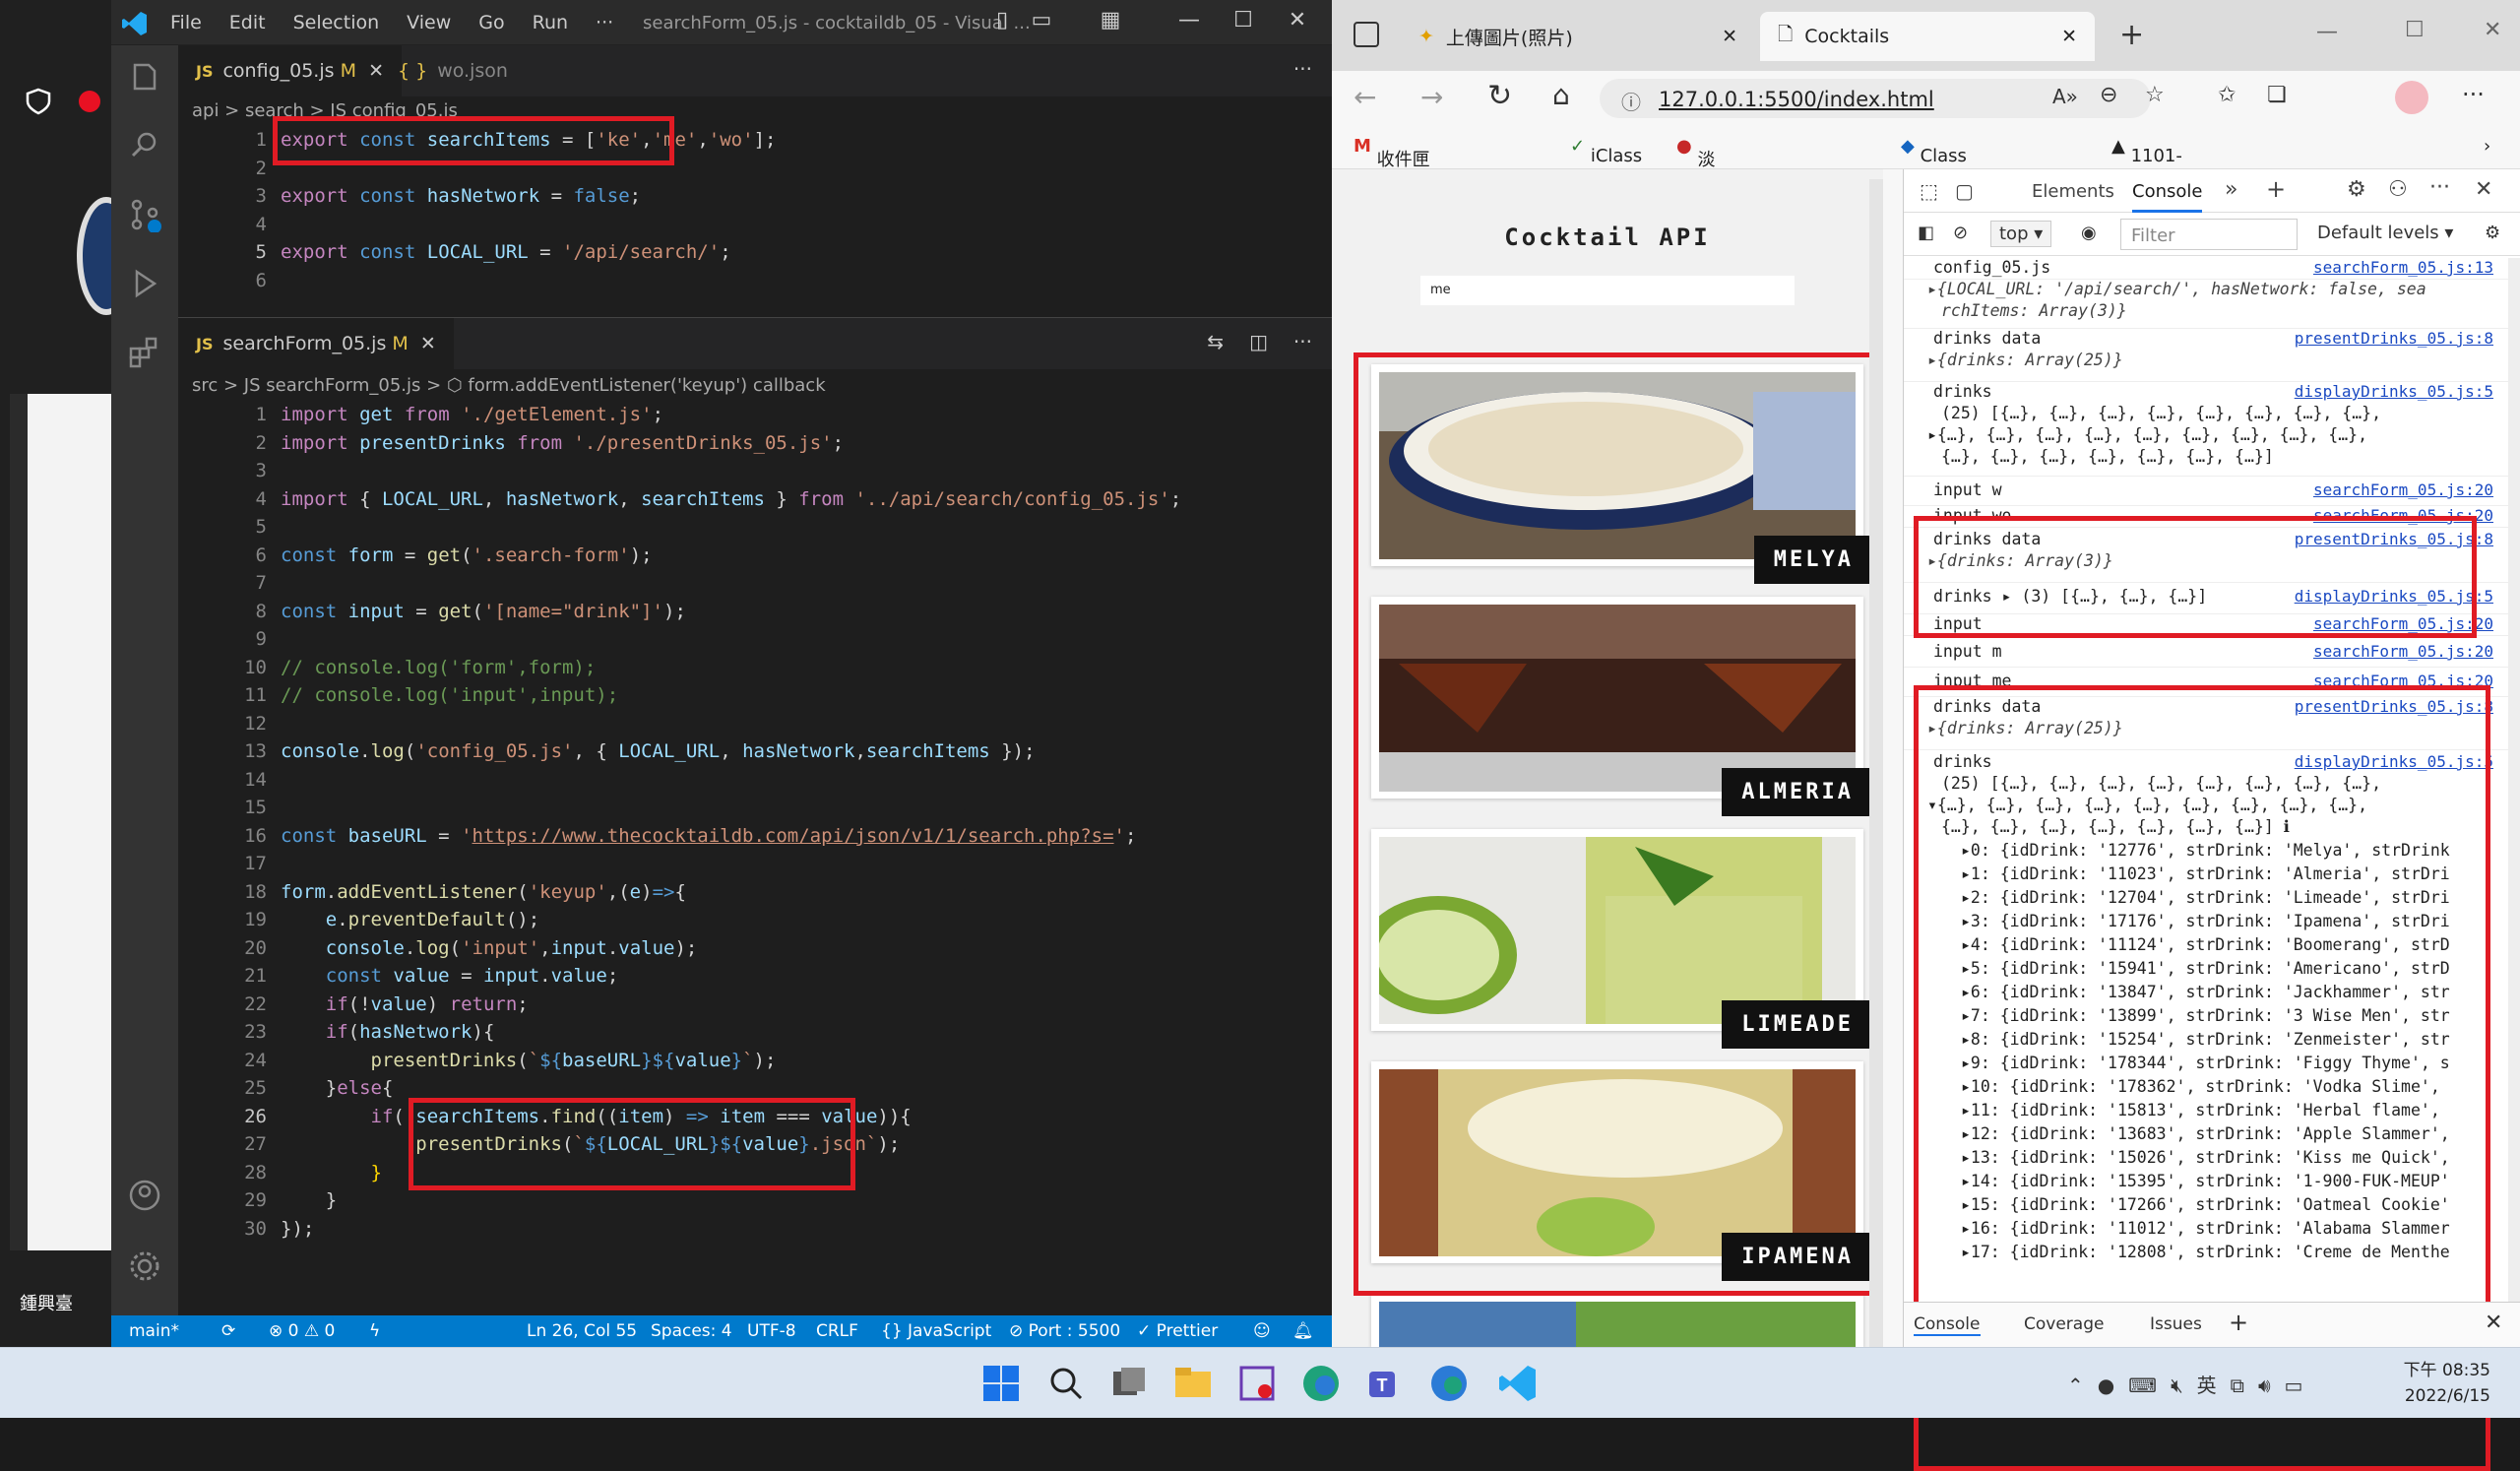  Describe the element at coordinates (374, 1331) in the screenshot. I see `bolt-icon: ϟ` at that location.